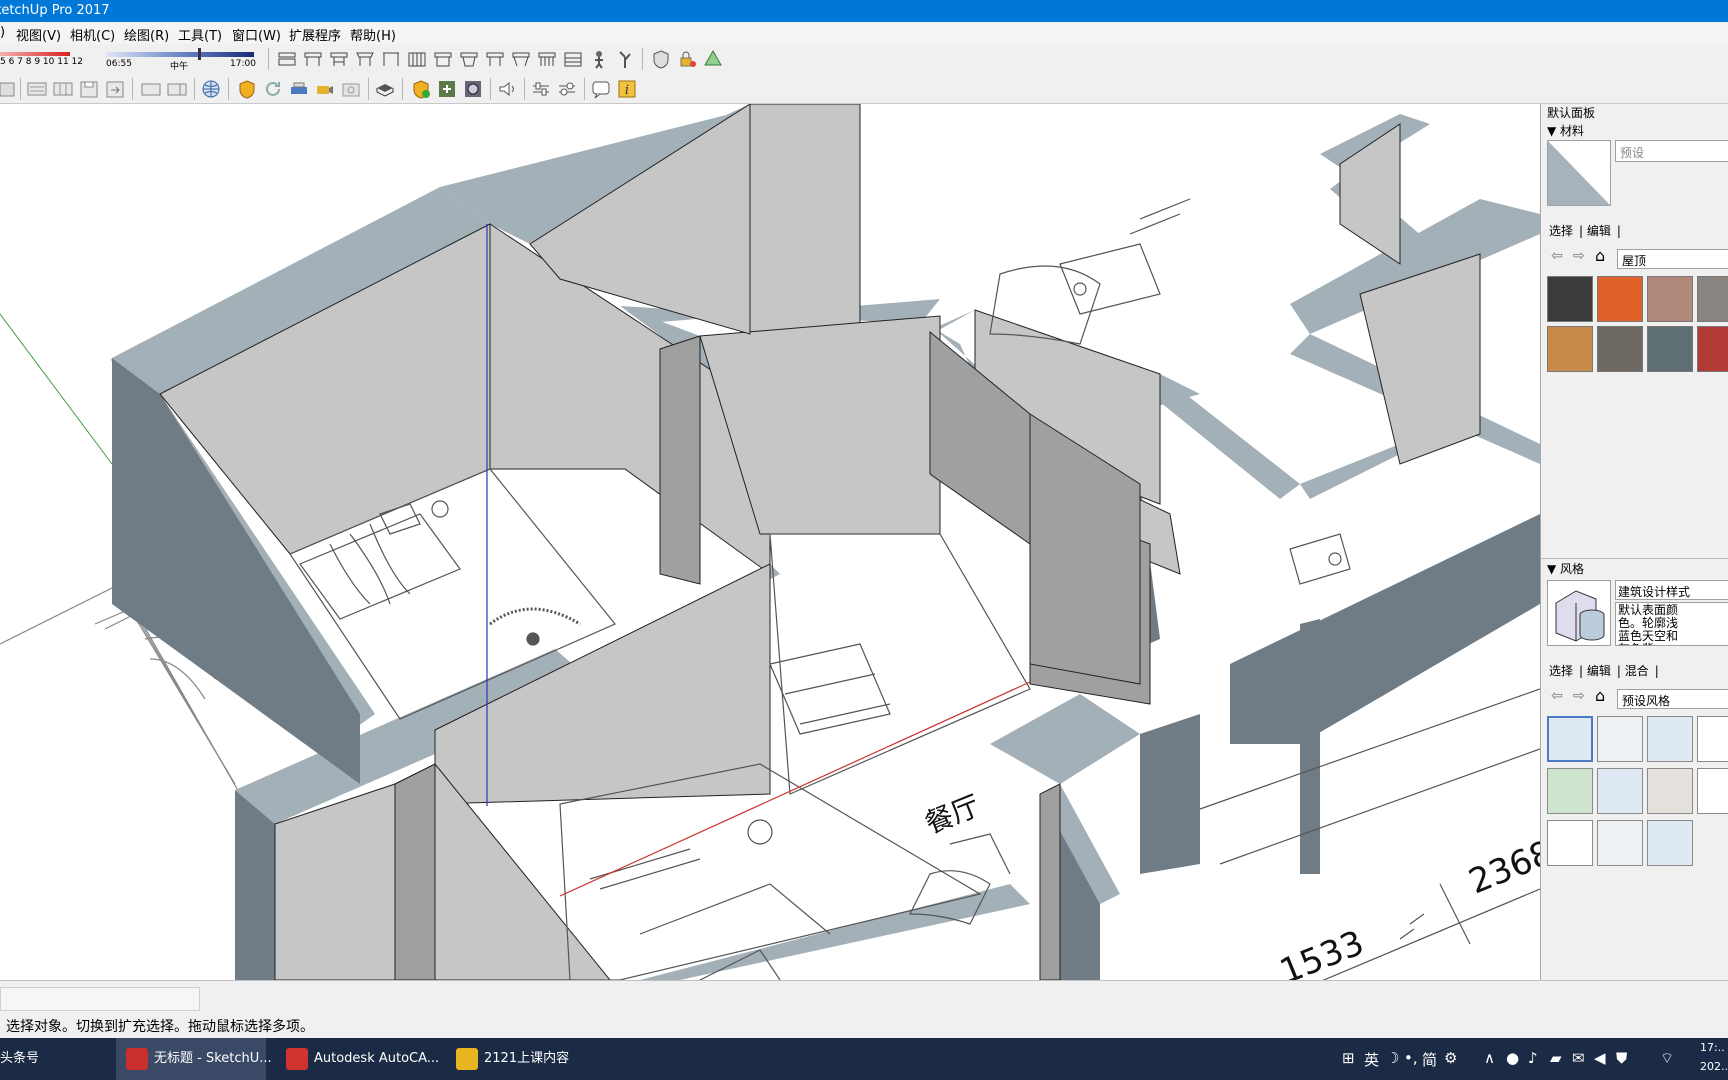 The height and width of the screenshot is (1080, 1728). What do you see at coordinates (1489, 1058) in the screenshot?
I see `chevron-up-icon: ∧` at bounding box center [1489, 1058].